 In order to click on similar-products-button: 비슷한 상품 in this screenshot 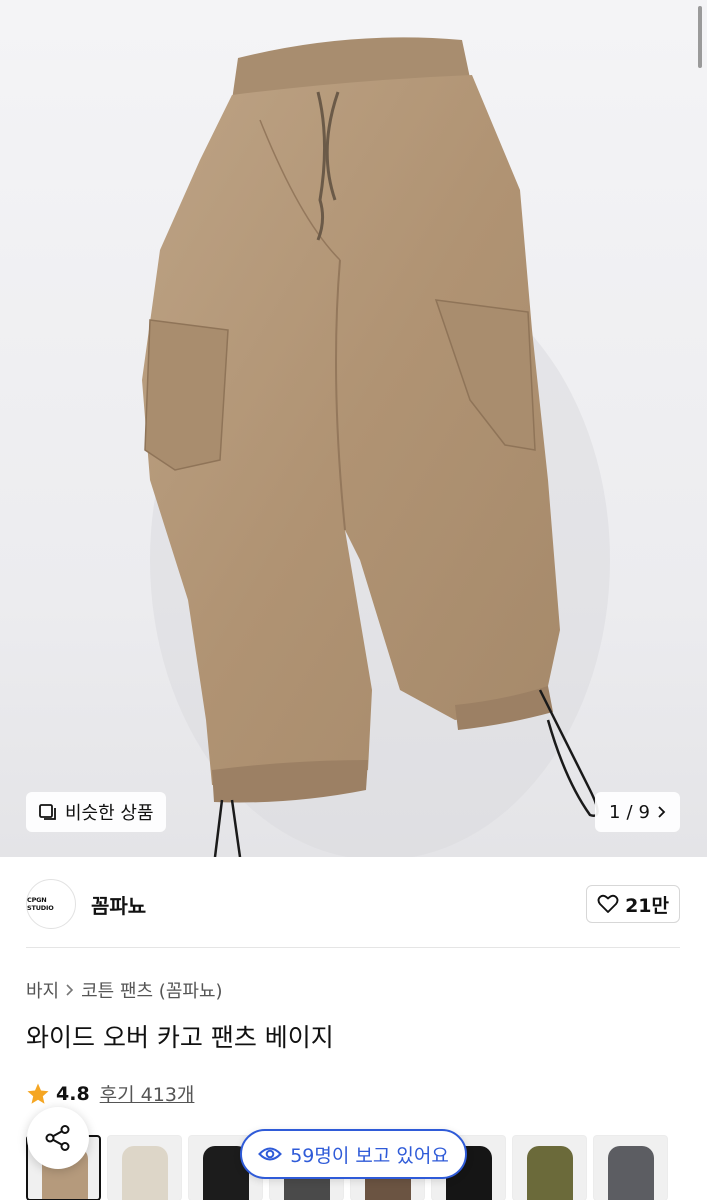, I will do `click(96, 812)`.